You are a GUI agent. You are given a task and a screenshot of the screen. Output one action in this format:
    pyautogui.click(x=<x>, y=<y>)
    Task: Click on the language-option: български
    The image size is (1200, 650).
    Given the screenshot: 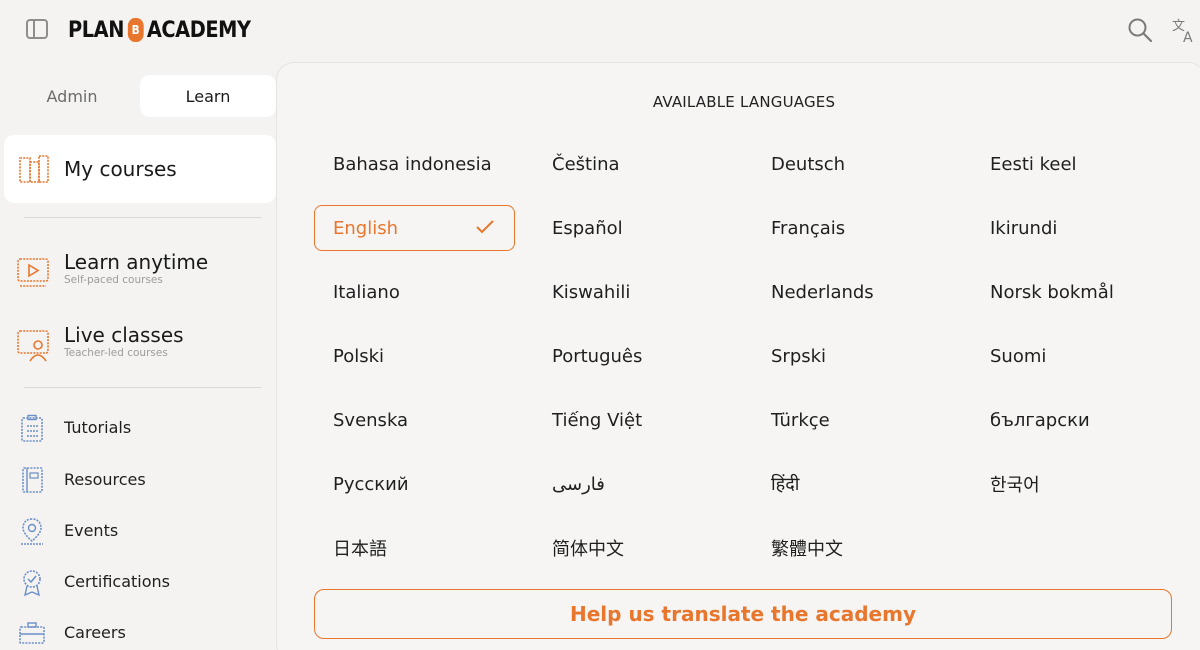 What is the action you would take?
    pyautogui.click(x=1071, y=420)
    